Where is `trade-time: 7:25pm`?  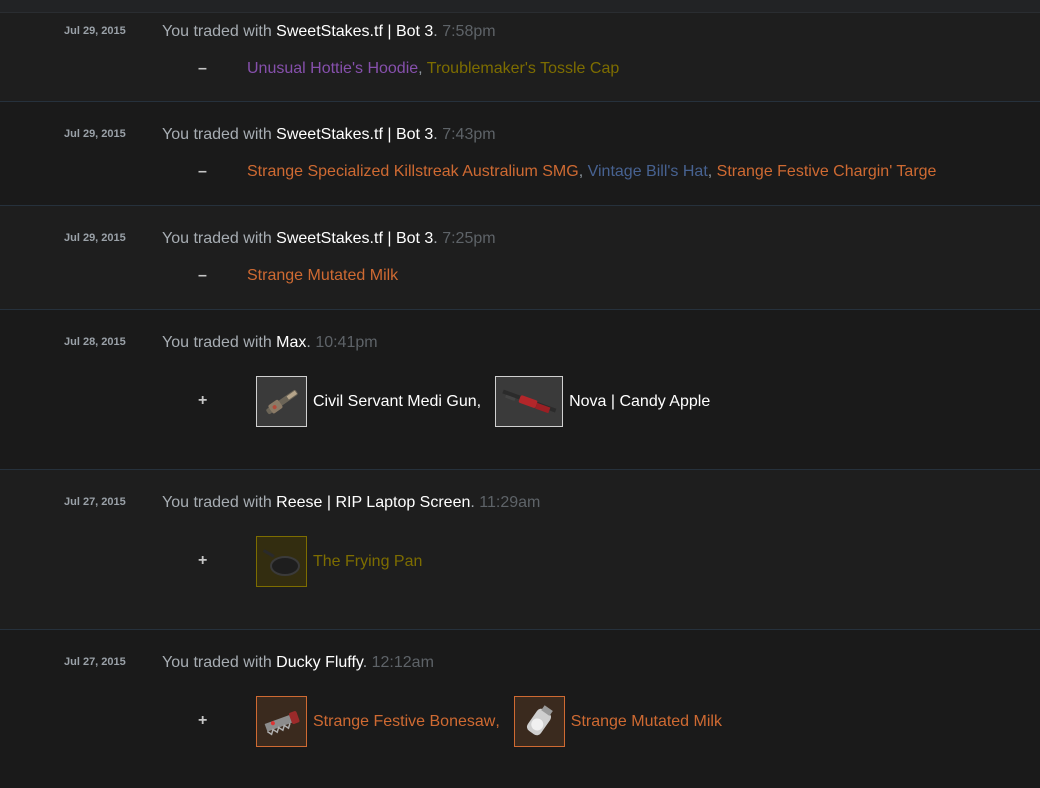
trade-time: 7:25pm is located at coordinates (469, 238).